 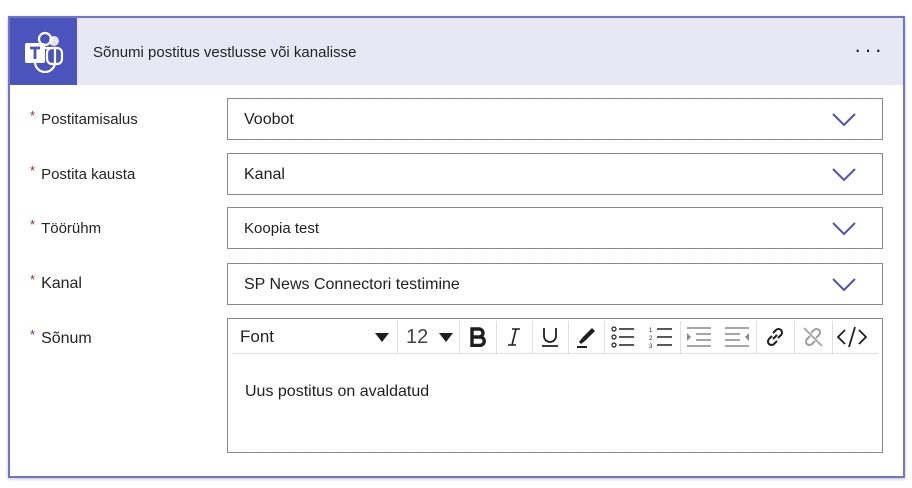 What do you see at coordinates (869, 50) in the screenshot?
I see `more-options-icon: ···` at bounding box center [869, 50].